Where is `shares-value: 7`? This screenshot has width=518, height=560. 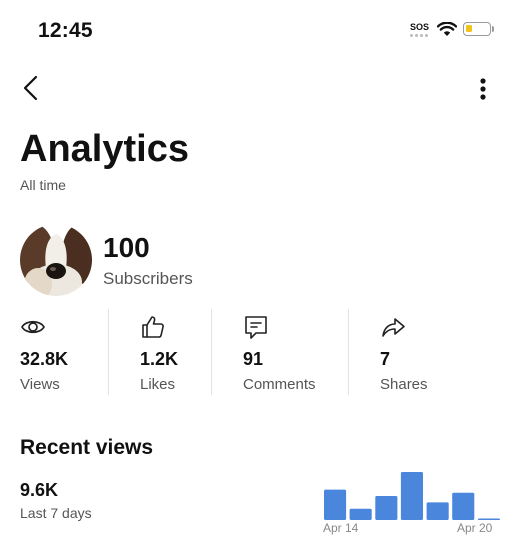 shares-value: 7 is located at coordinates (385, 359).